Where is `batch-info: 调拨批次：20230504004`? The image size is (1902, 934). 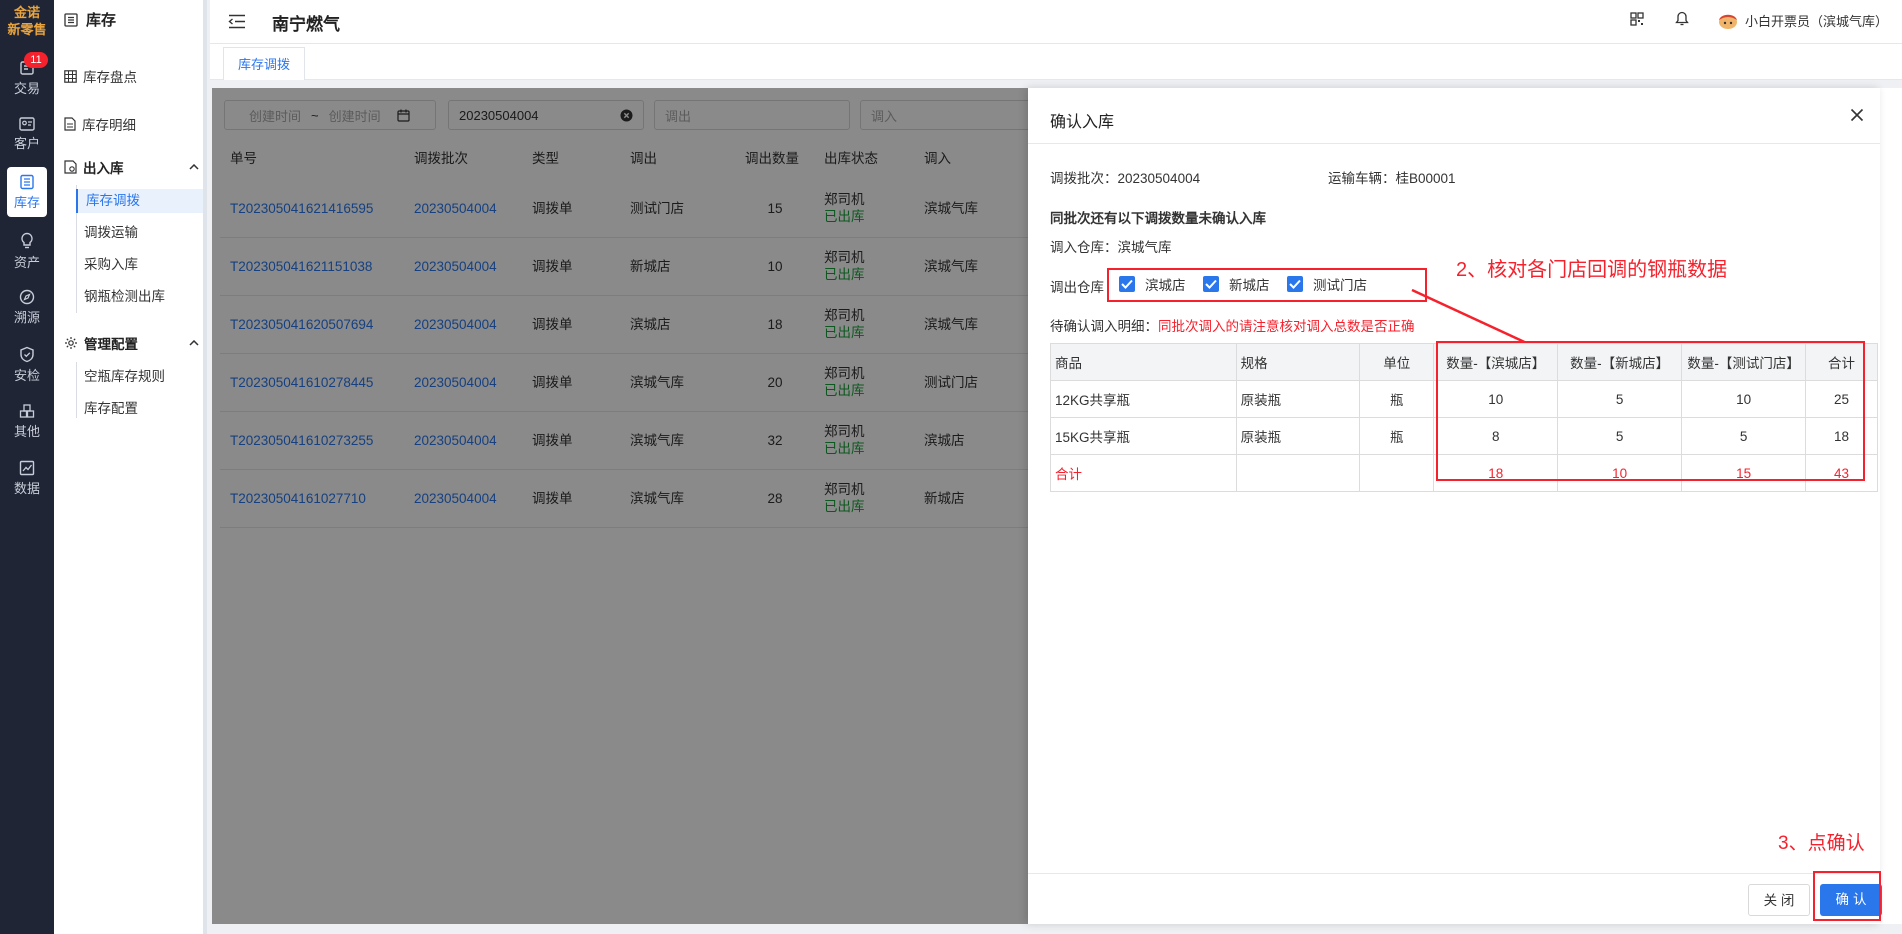 batch-info: 调拨批次：20230504004 is located at coordinates (1125, 177).